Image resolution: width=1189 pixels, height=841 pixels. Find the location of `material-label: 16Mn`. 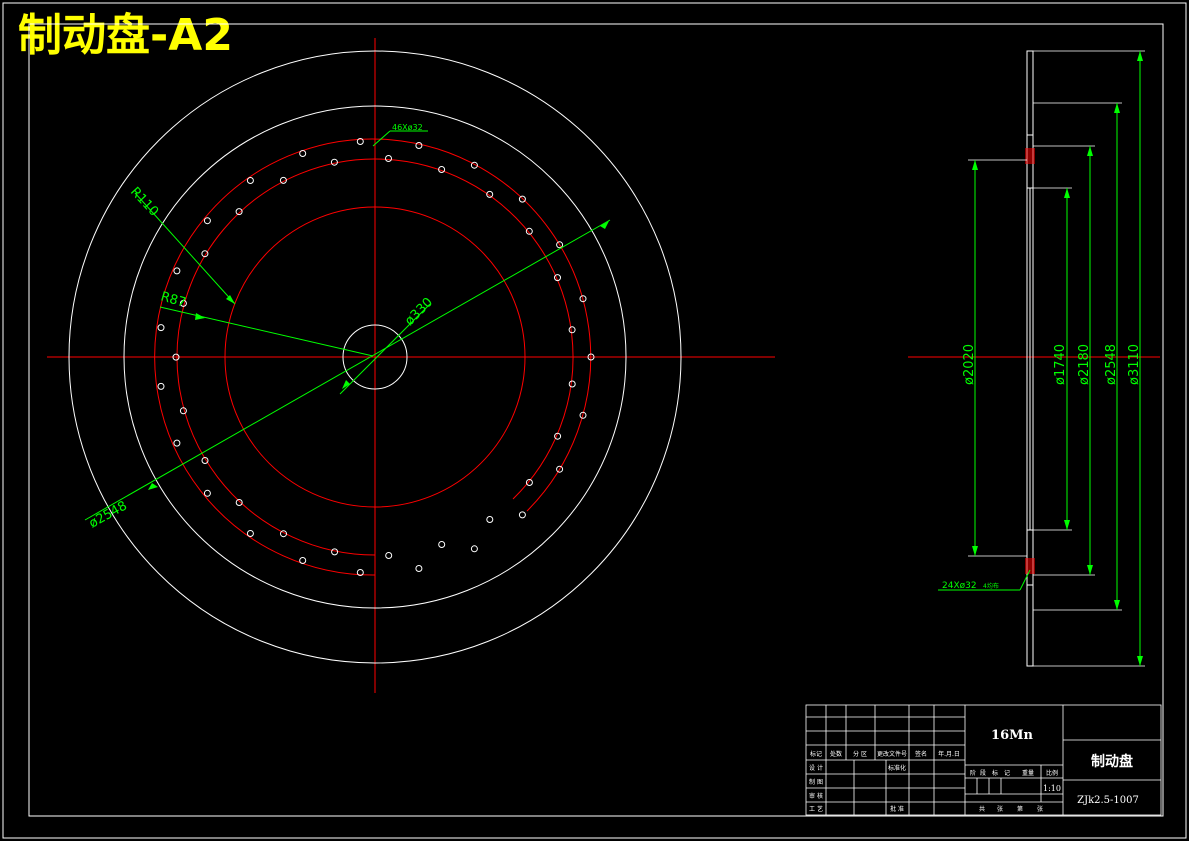

material-label: 16Mn is located at coordinates (1012, 735).